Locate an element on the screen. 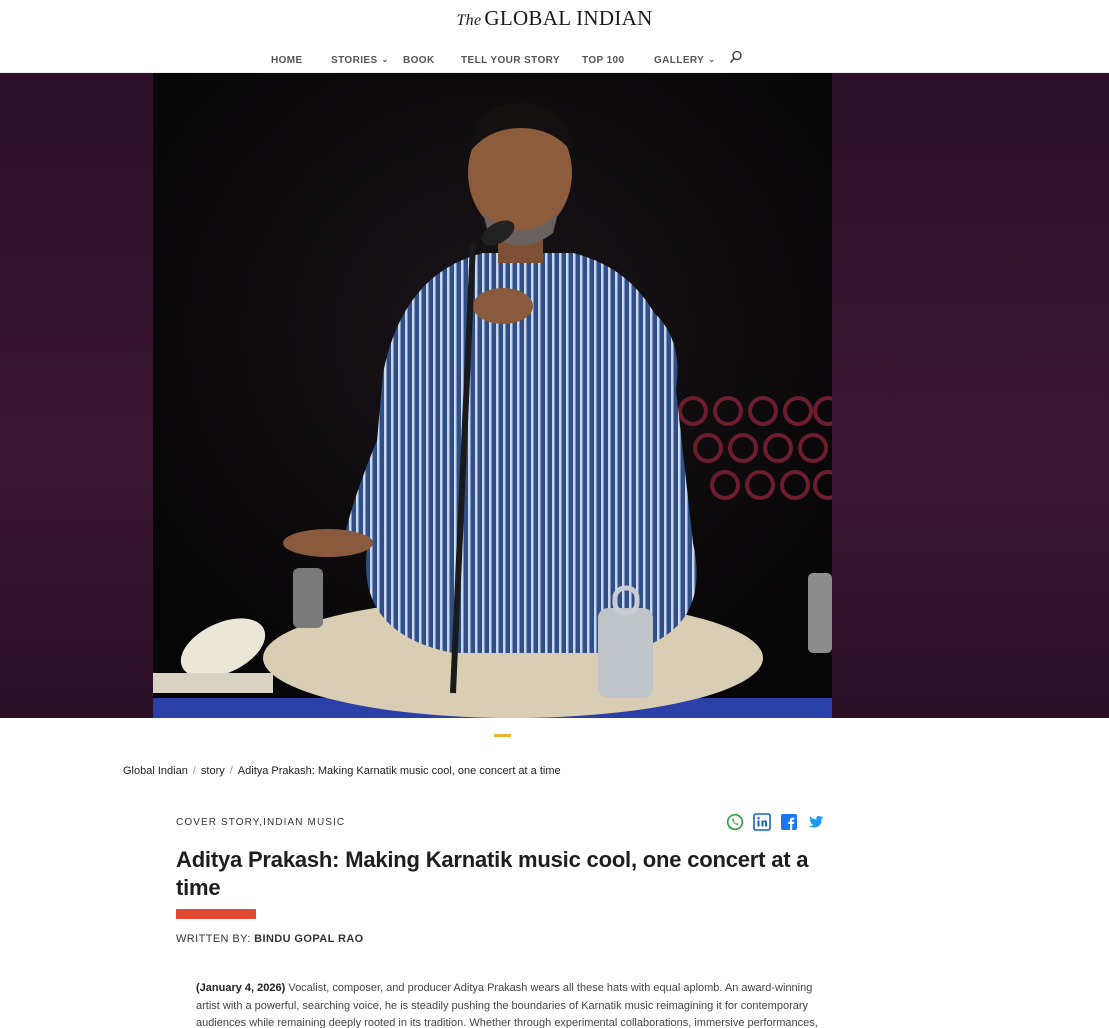 This screenshot has height=1028, width=1109. slider-indicator-active is located at coordinates (502, 735).